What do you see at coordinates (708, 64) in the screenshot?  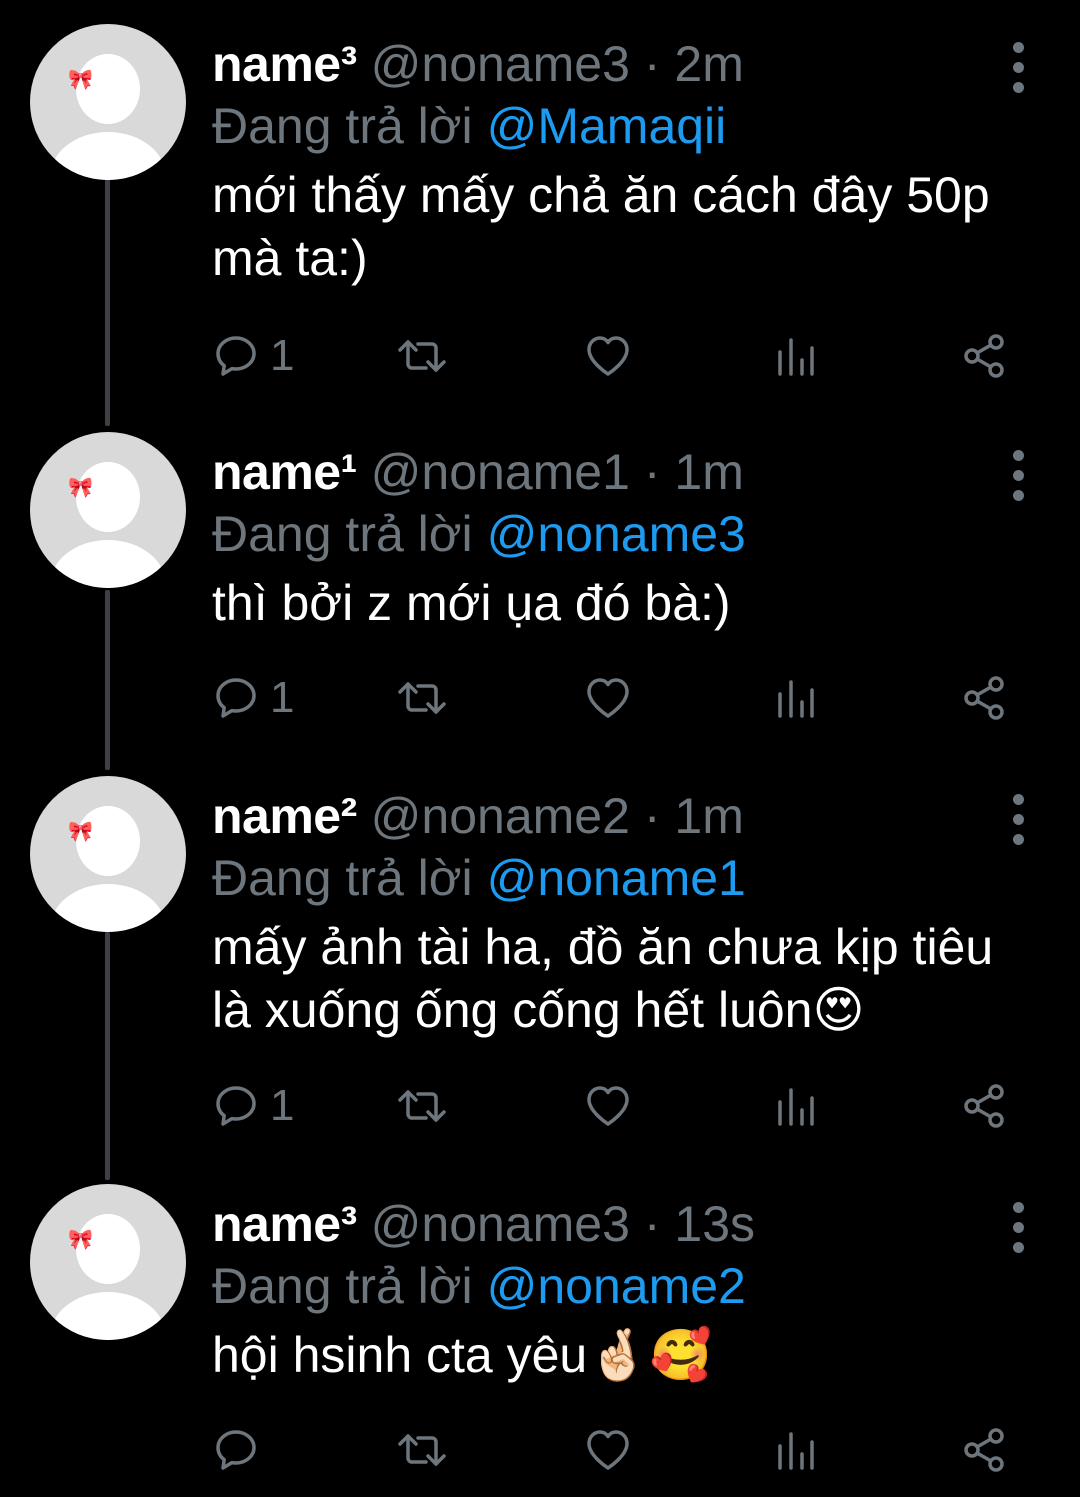 I see `timestamp: 2m` at bounding box center [708, 64].